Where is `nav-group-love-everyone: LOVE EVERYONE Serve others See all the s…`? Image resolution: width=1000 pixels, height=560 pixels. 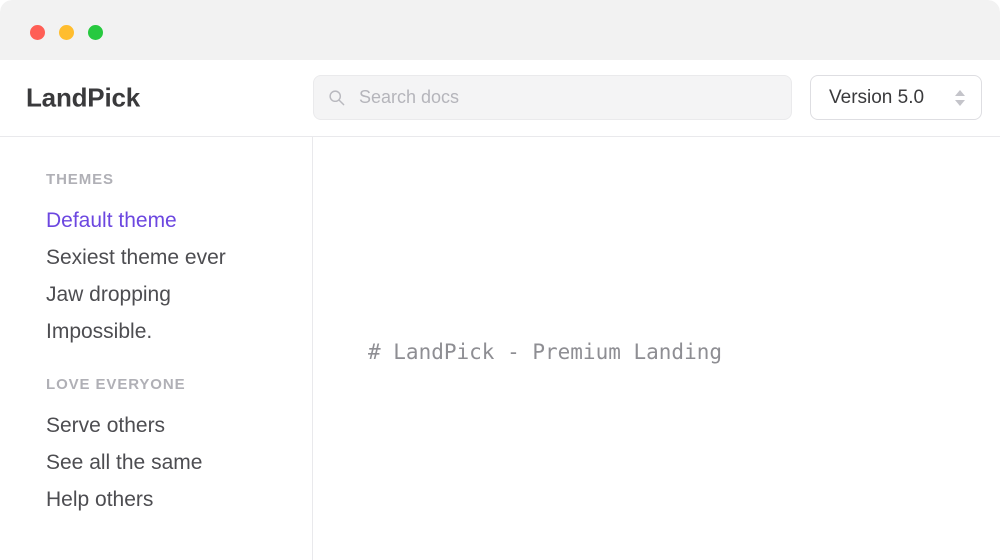
nav-group-love-everyone: LOVE EVERYONE Serve others See all the s… is located at coordinates (179, 447).